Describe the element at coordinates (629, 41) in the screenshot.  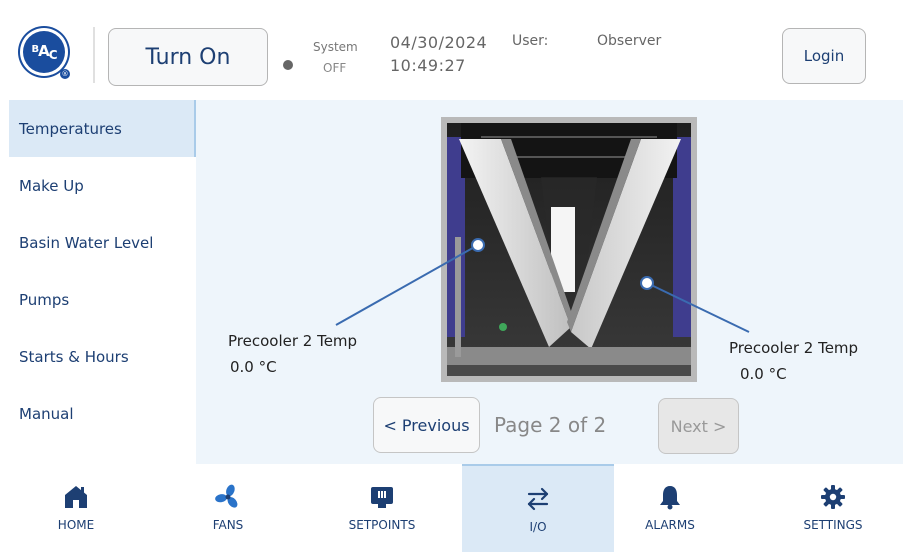
I see `user-value: Observer` at that location.